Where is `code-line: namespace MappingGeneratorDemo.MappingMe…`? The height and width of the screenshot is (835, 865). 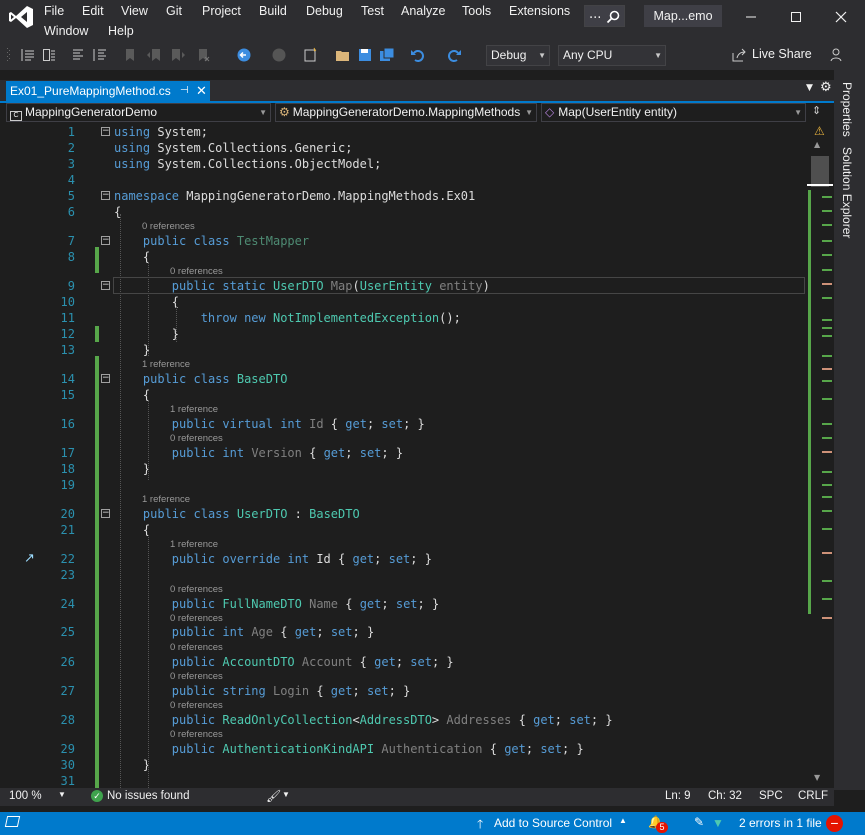
code-line: namespace MappingGeneratorDemo.MappingMe… is located at coordinates (294, 196).